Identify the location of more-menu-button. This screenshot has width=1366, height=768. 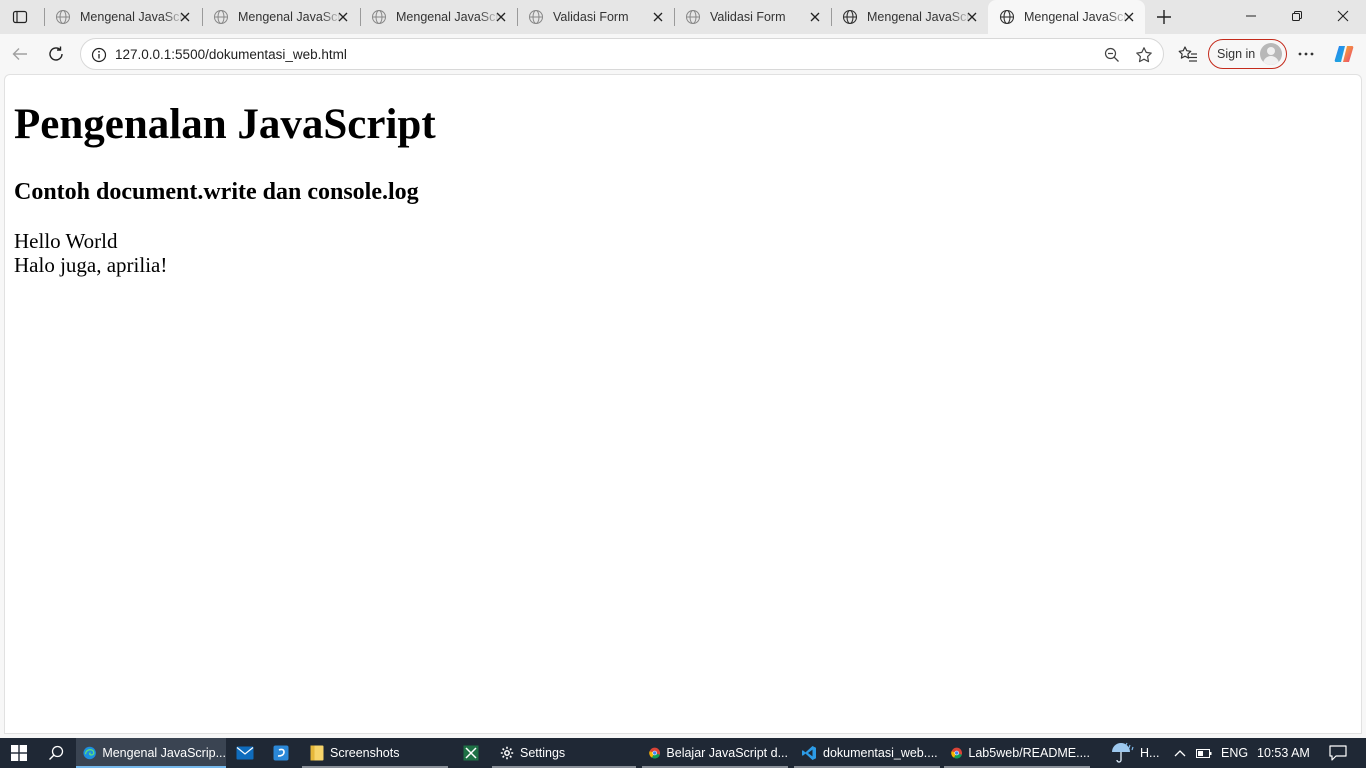
(1306, 54).